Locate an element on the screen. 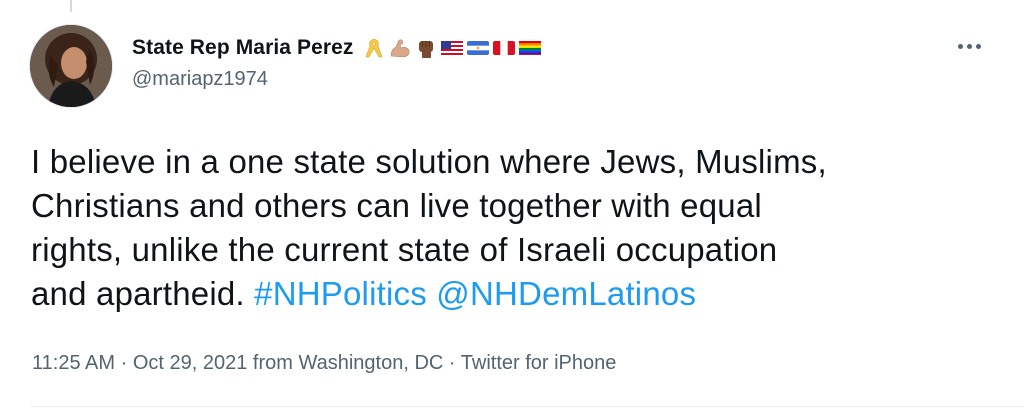 The width and height of the screenshot is (1024, 411). hashtag-link: #NHPolitics is located at coordinates (340, 293).